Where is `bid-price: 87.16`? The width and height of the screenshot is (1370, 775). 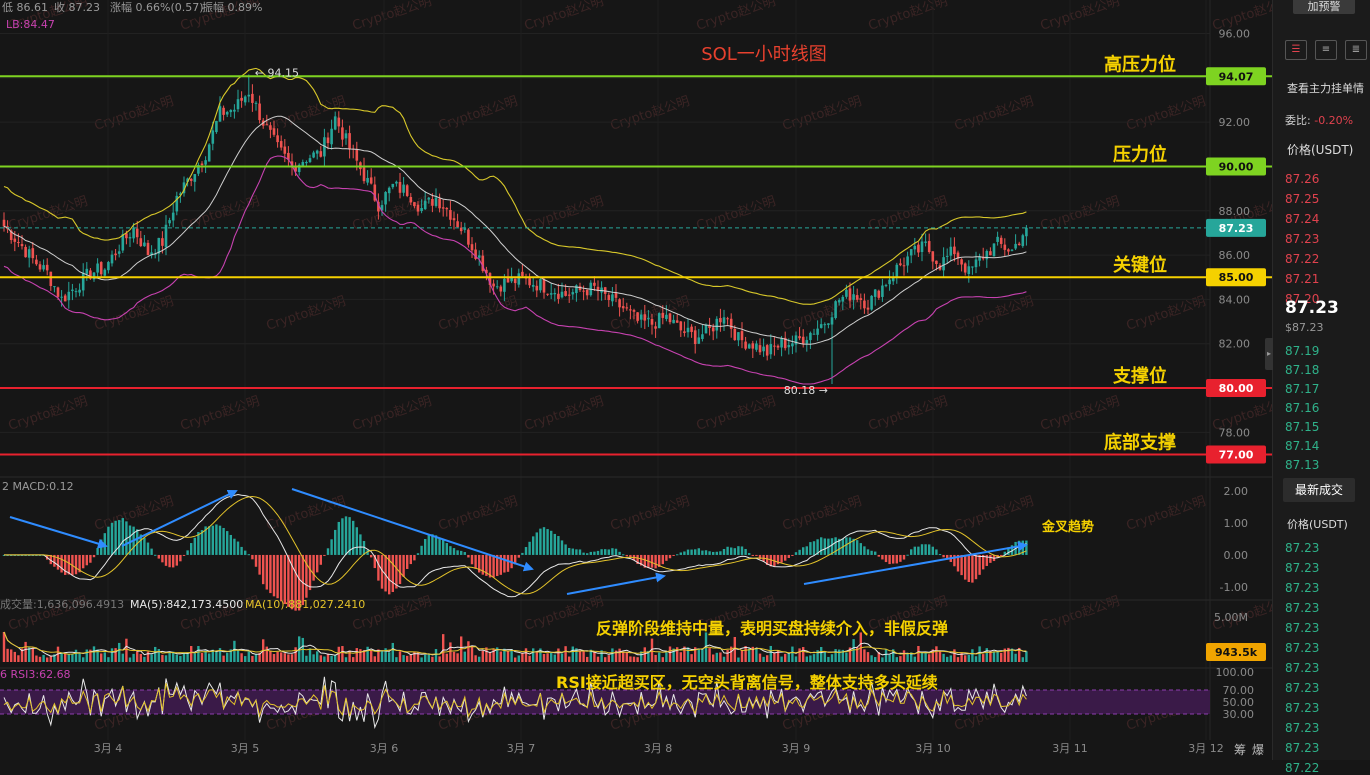 bid-price: 87.16 is located at coordinates (1302, 408).